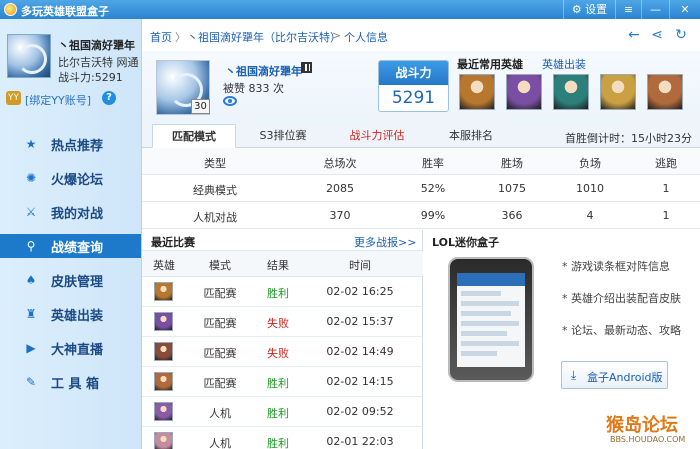  Describe the element at coordinates (31, 348) in the screenshot. I see `play-icon: ▶` at that location.